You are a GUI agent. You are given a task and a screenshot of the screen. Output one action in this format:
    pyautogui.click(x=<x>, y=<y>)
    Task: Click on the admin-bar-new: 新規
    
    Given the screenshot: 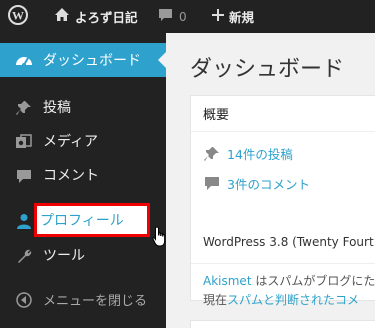 What is the action you would take?
    pyautogui.click(x=233, y=16)
    